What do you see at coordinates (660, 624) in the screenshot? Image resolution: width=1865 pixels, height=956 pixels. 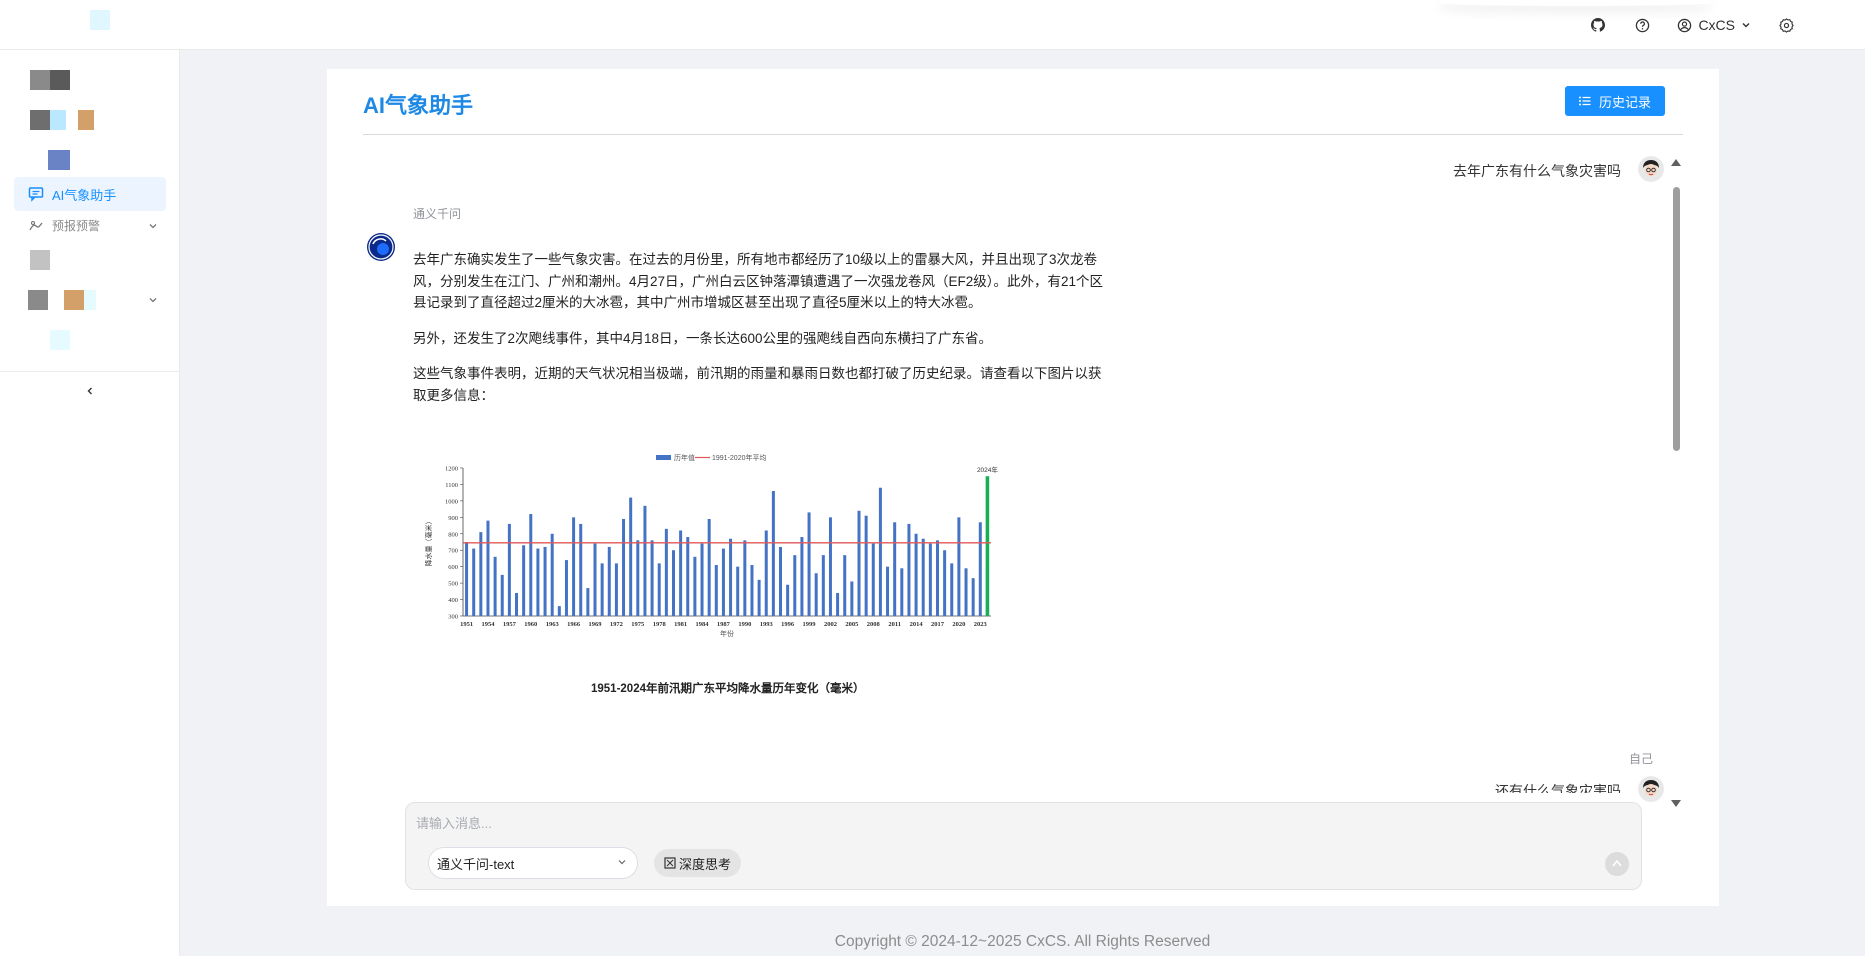 I see `x-tick-label: 1978` at bounding box center [660, 624].